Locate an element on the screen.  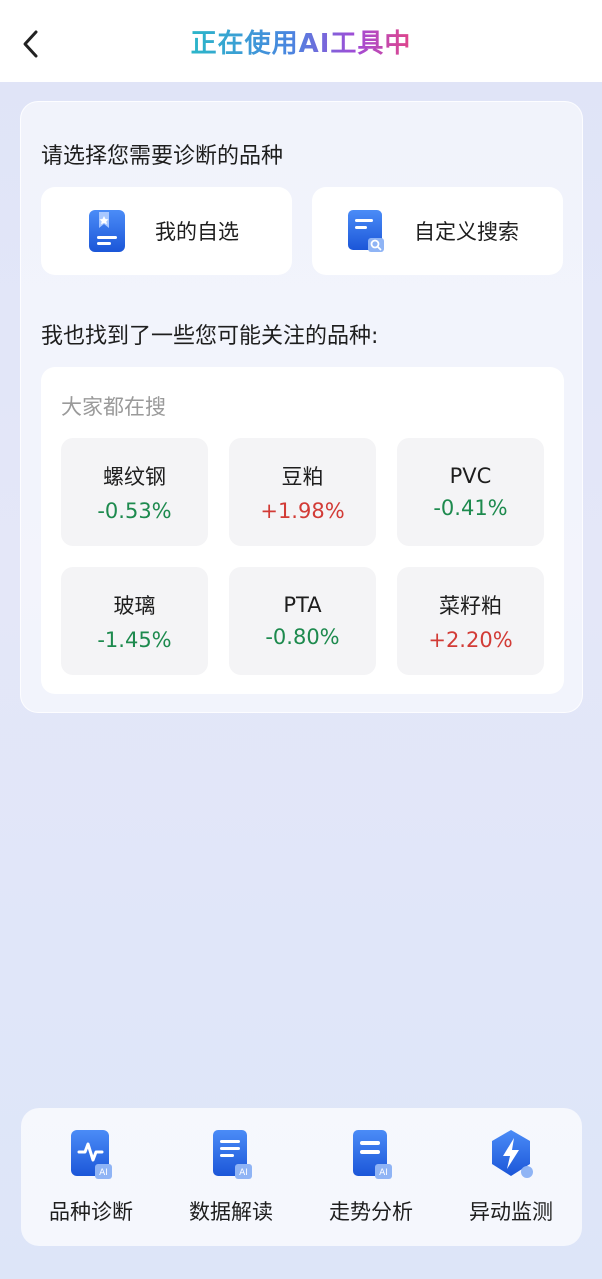
report-ai-icon: AI is located at coordinates (372, 1154).